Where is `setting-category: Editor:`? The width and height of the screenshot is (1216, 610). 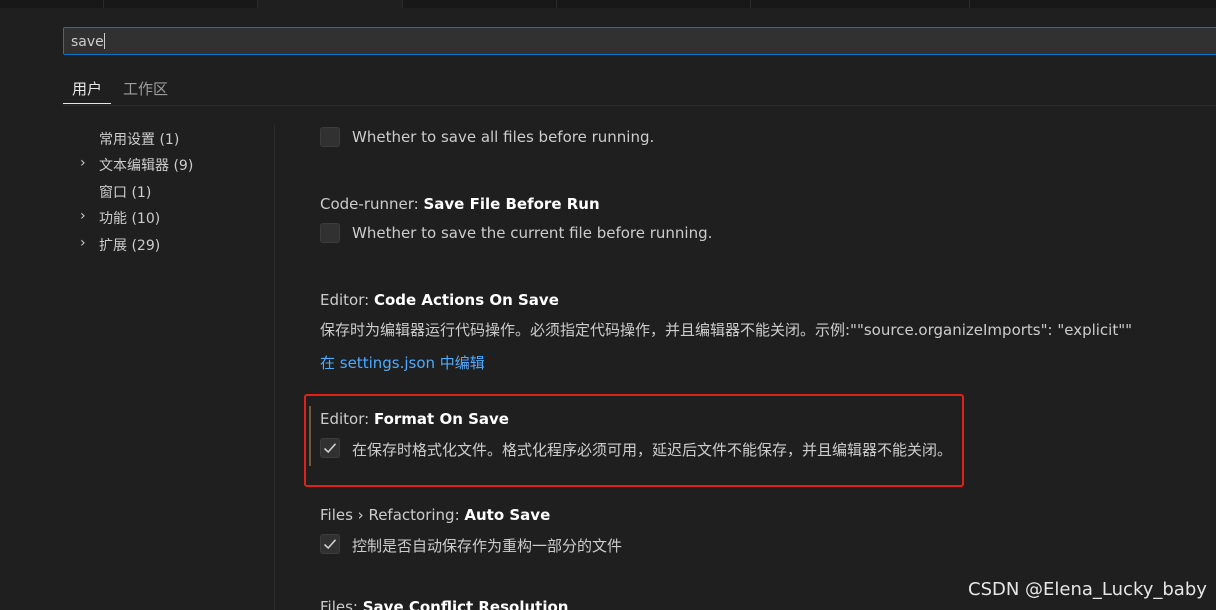
setting-category: Editor: is located at coordinates (347, 300).